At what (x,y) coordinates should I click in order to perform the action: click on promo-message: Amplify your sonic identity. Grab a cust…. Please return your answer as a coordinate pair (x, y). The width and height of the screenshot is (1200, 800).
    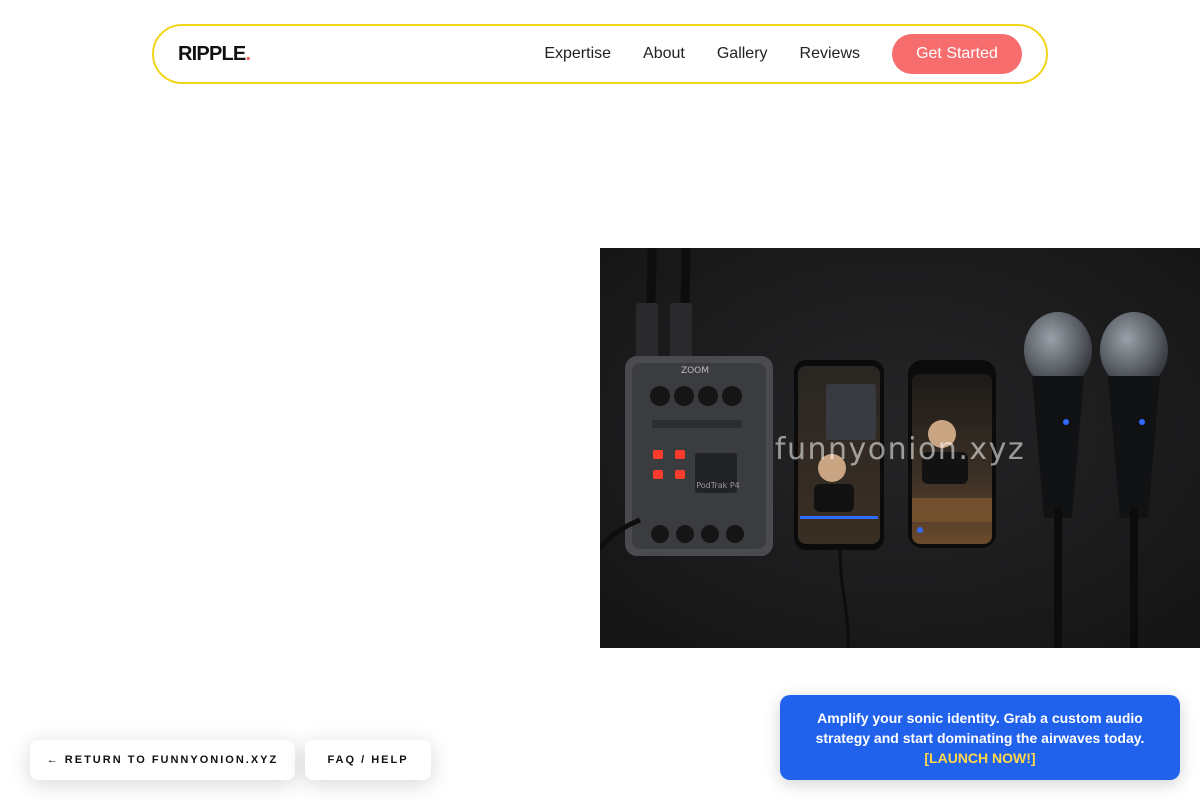
    Looking at the image, I should click on (980, 728).